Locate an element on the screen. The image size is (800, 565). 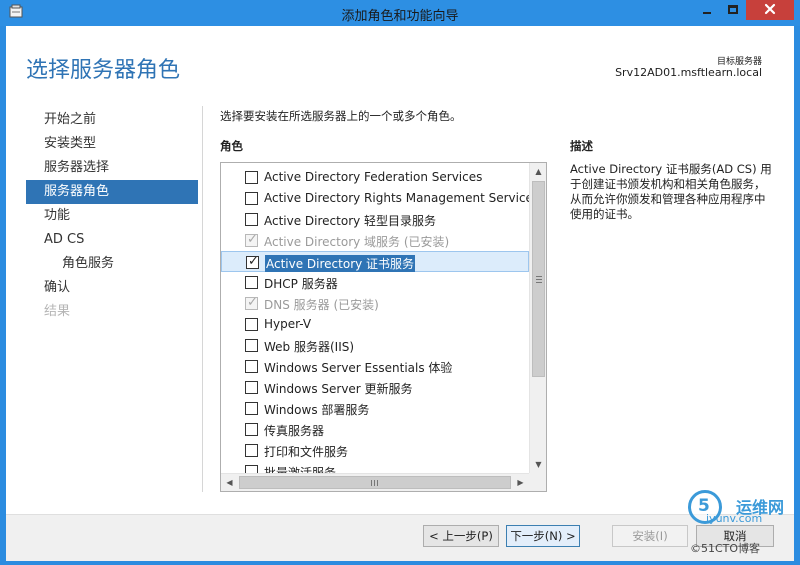
role-label: Active Directory 轻型目录服务 is located at coordinates (350, 221).